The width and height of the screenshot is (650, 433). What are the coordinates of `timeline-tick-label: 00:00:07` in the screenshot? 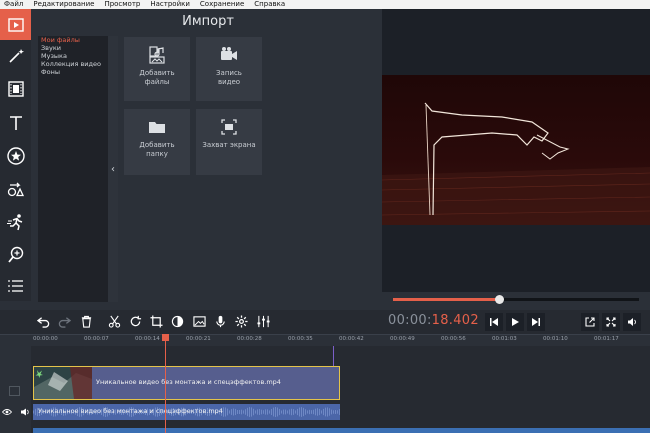 It's located at (96, 339).